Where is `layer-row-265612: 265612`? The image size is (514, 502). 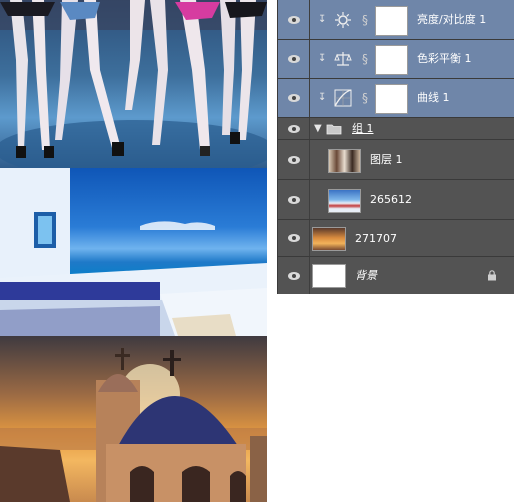
layer-row-265612: 265612 is located at coordinates (396, 200).